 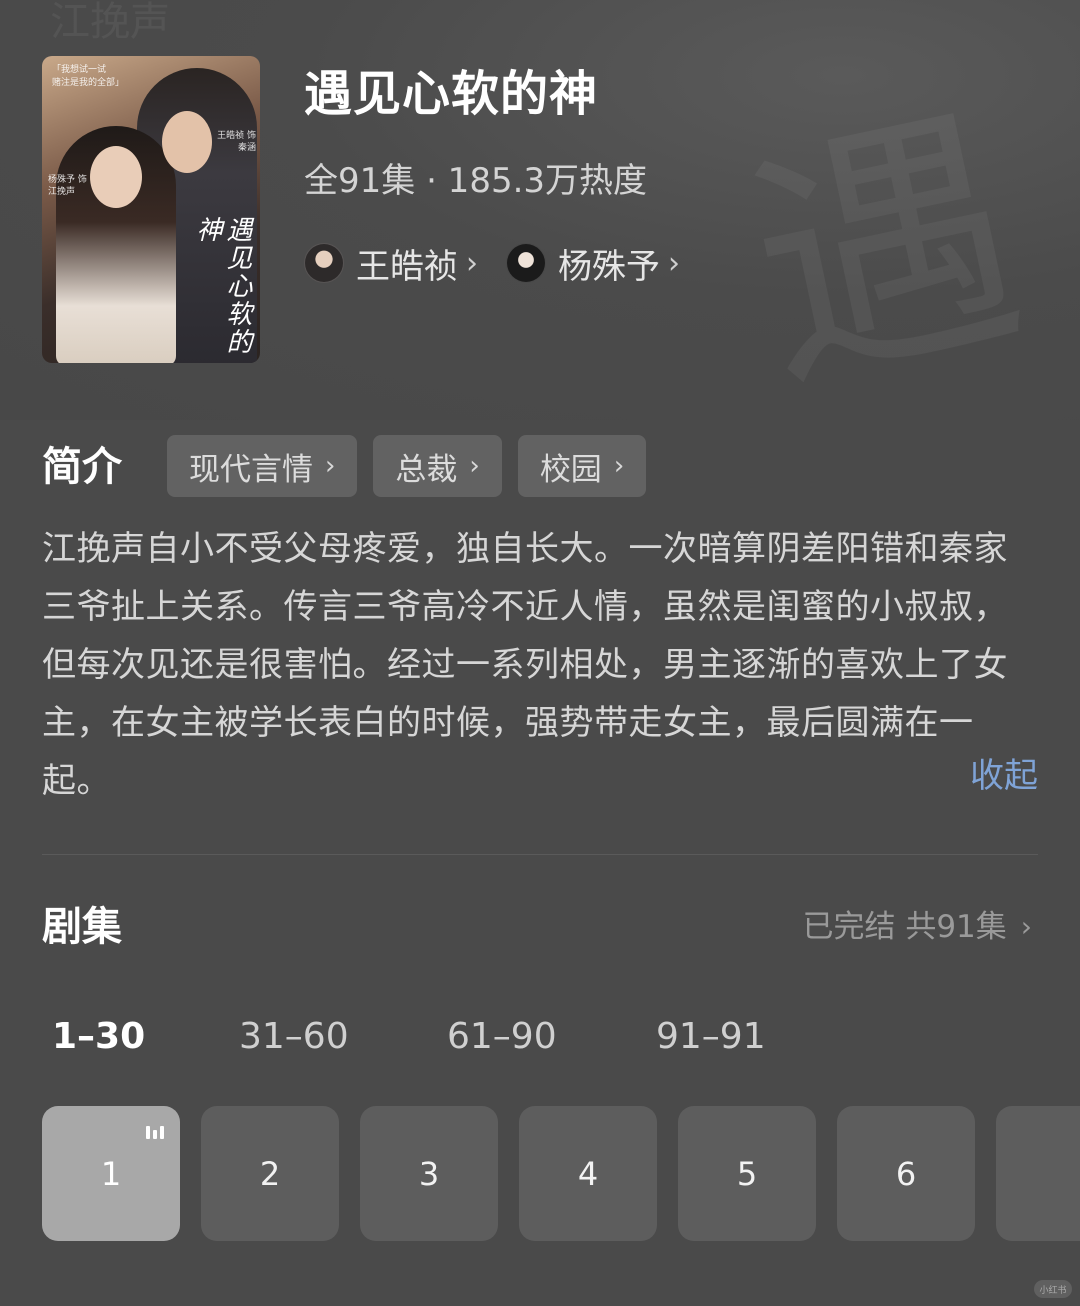 I want to click on episode-range-tabs: 1–30 31–60 61–90 91–91, so click(x=414, y=1037).